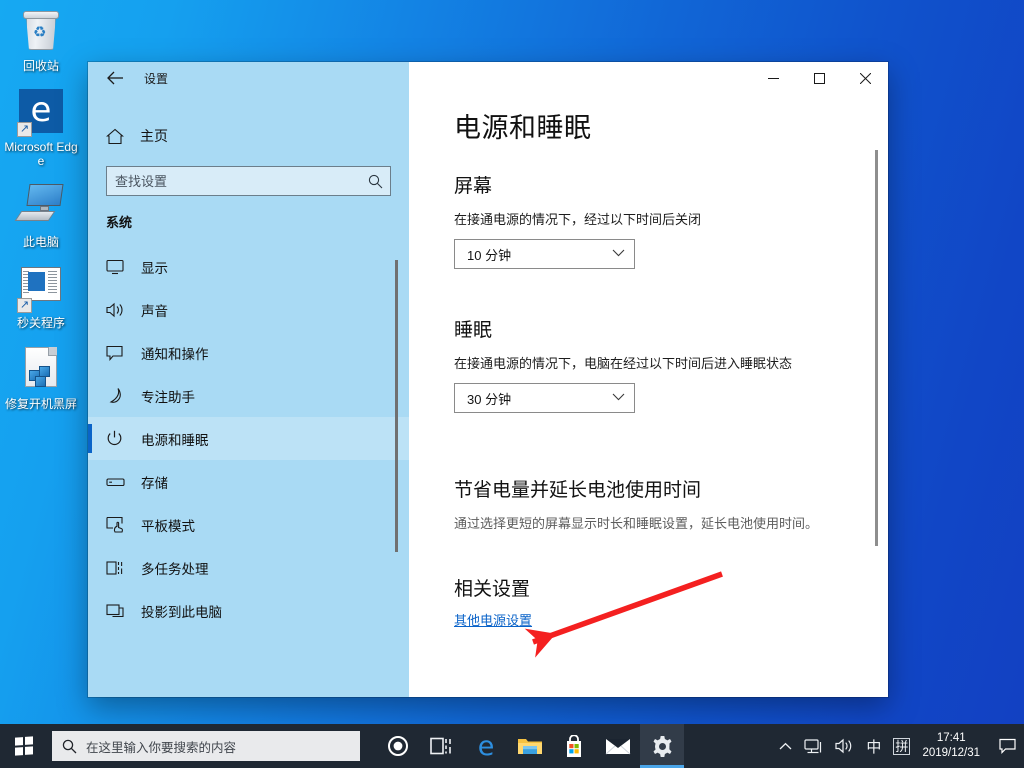 The image size is (1024, 768). I want to click on window-title: 设置, so click(156, 78).